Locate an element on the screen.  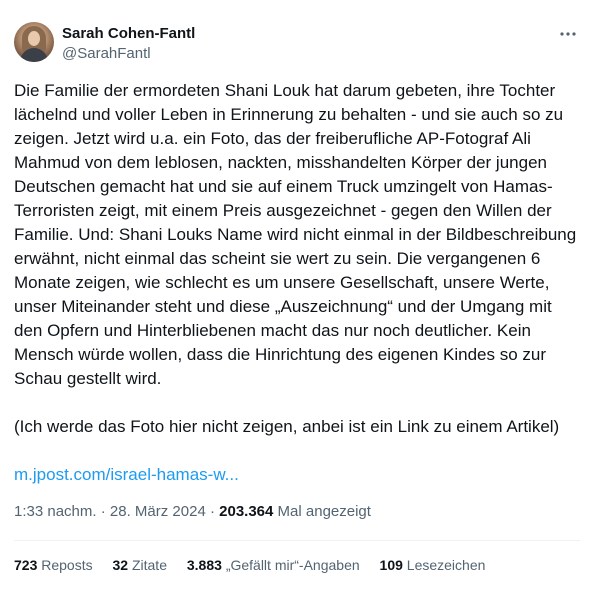
quotes-stat: 32 Zitate is located at coordinates (140, 565).